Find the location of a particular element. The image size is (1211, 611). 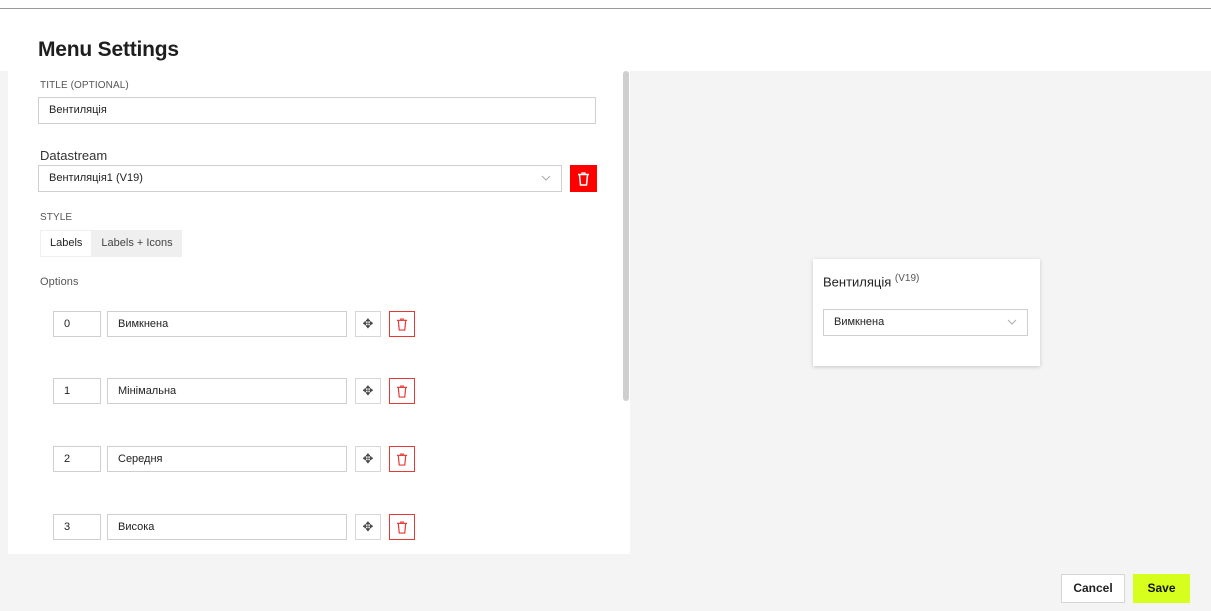

option-label-input: Мінімальна is located at coordinates (227, 391).